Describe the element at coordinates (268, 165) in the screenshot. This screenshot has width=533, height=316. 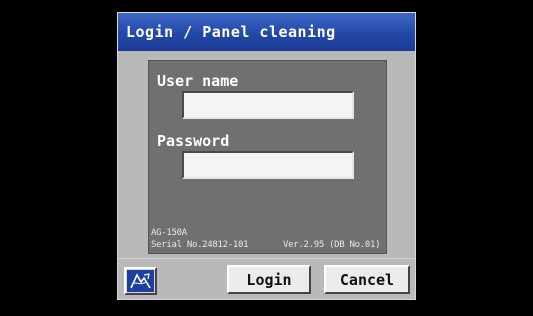
I see `password-input` at that location.